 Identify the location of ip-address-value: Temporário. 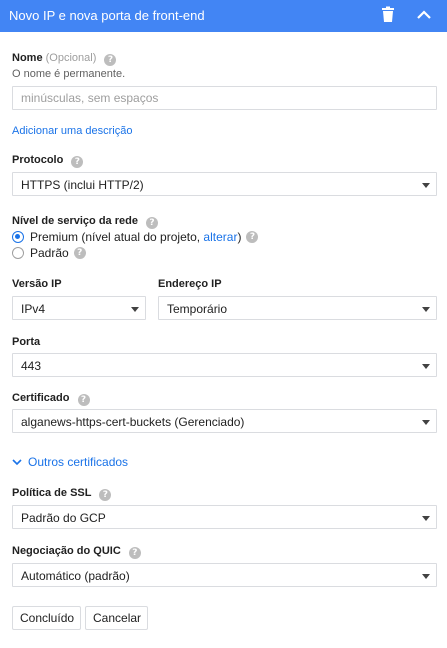
(197, 309).